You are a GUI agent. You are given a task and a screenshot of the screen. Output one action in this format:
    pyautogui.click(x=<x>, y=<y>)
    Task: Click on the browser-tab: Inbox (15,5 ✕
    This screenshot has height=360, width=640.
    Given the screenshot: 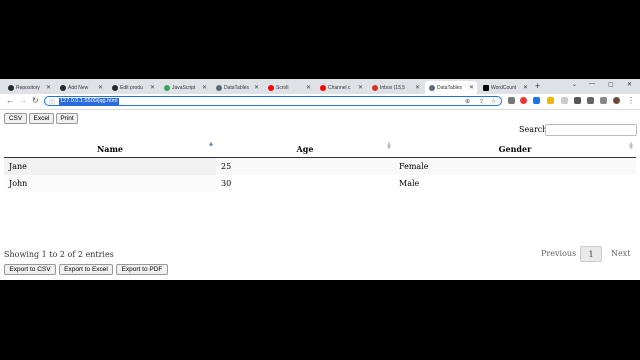 What is the action you would take?
    pyautogui.click(x=395, y=87)
    